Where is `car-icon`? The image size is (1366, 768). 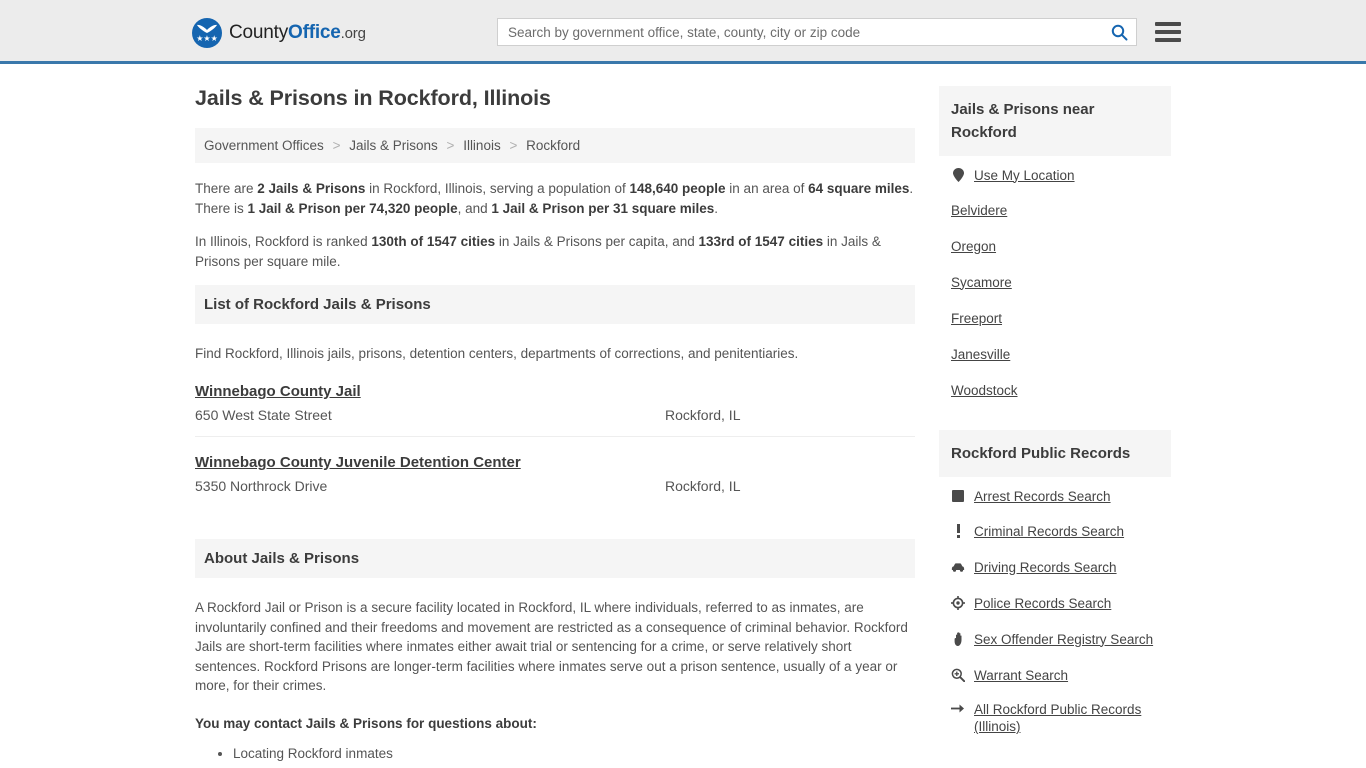 car-icon is located at coordinates (958, 567).